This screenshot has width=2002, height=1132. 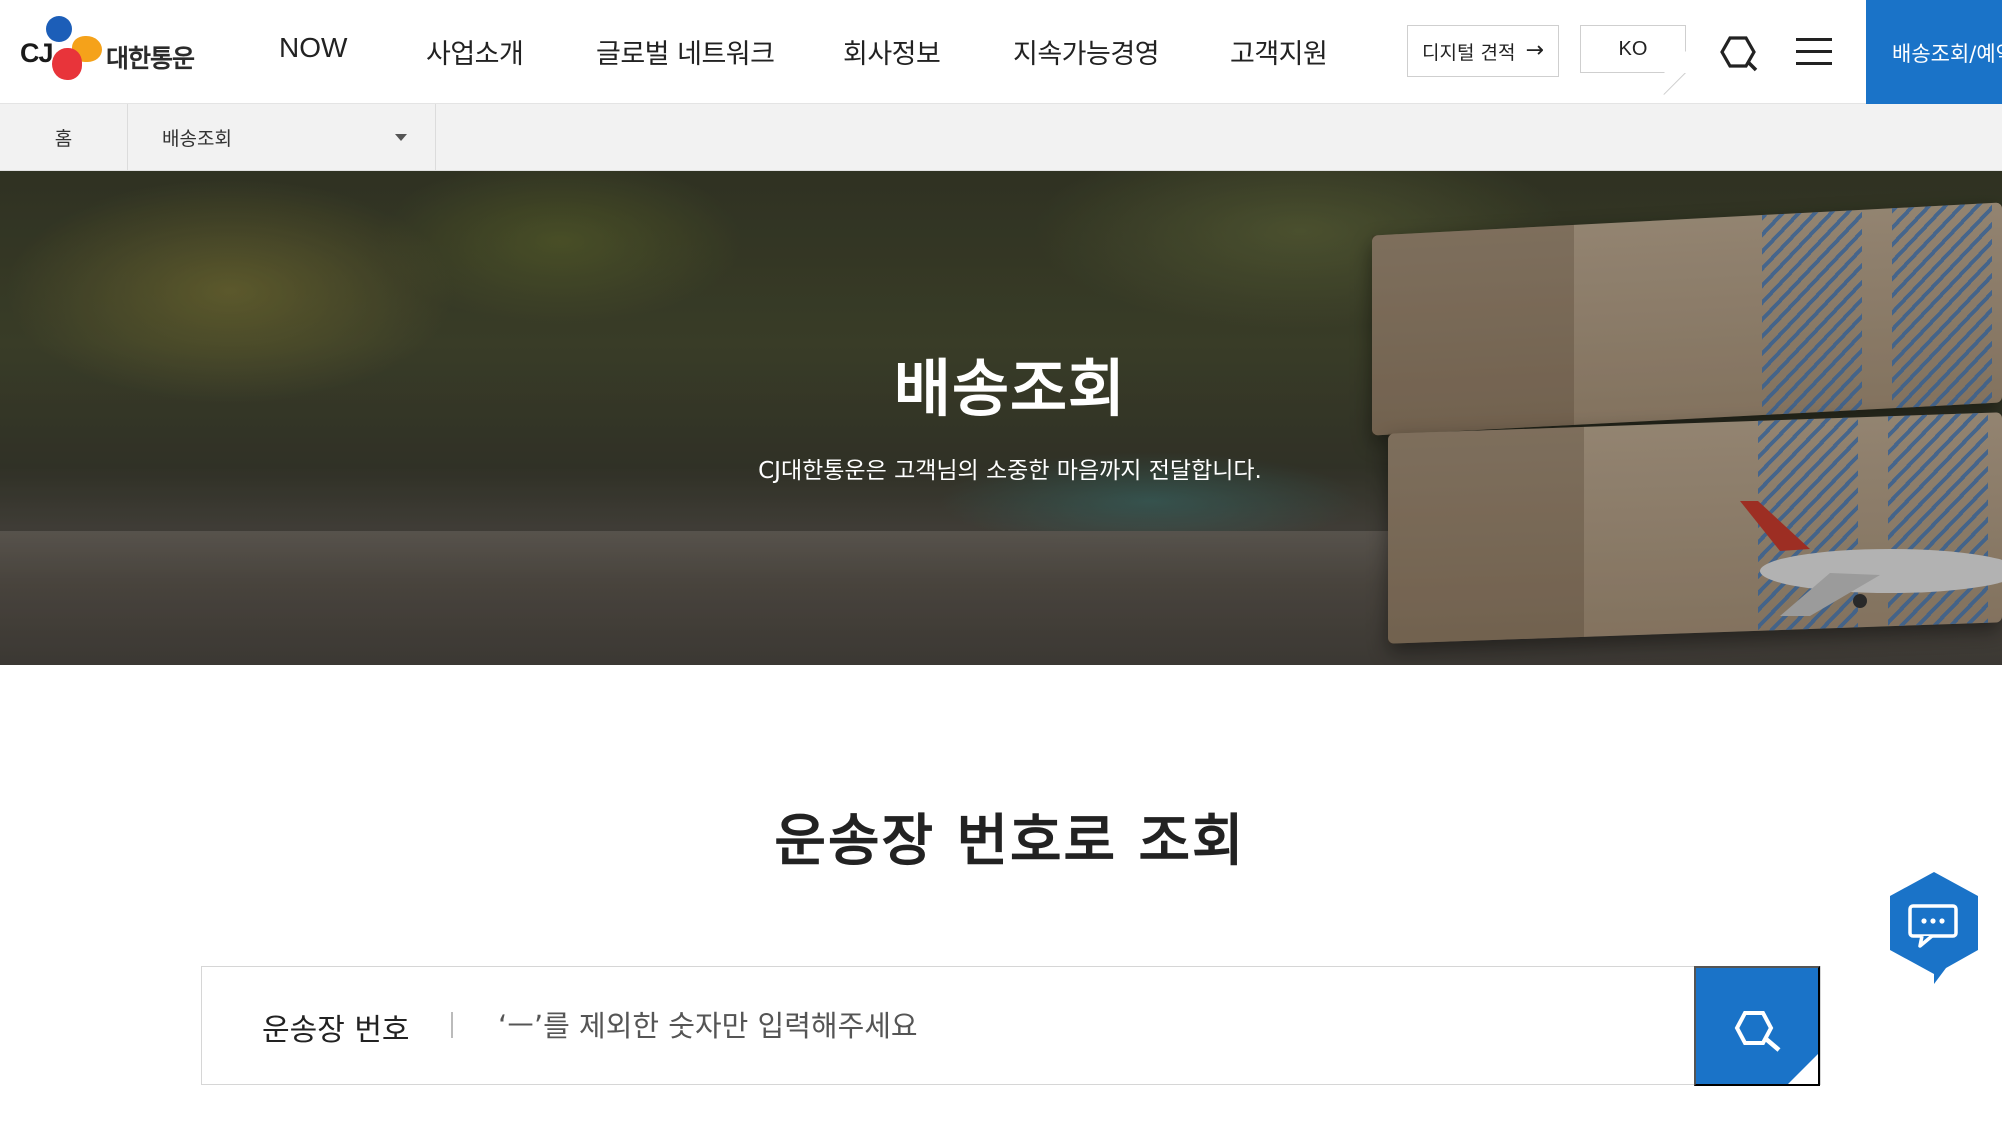 What do you see at coordinates (1086, 51) in the screenshot?
I see `nav-item-sustainability: 지속가능경영` at bounding box center [1086, 51].